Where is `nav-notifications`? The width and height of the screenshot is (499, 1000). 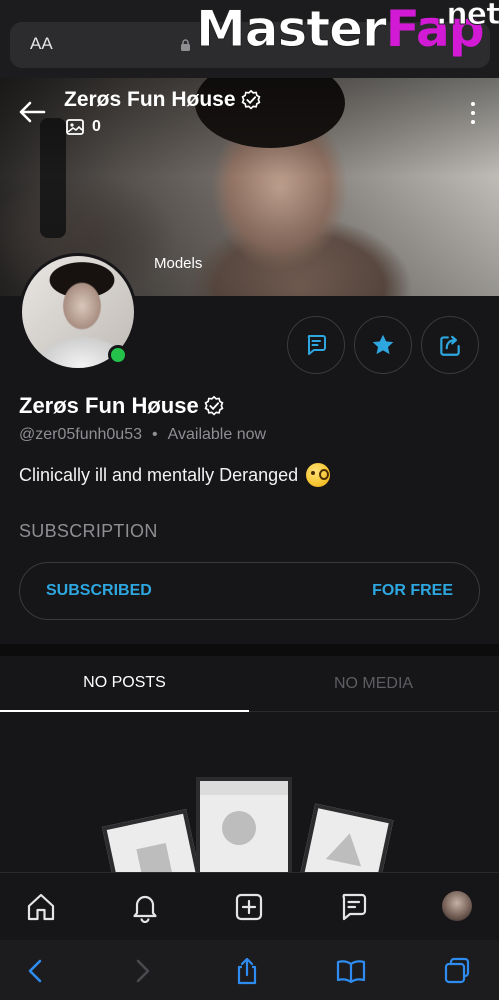 nav-notifications is located at coordinates (145, 907).